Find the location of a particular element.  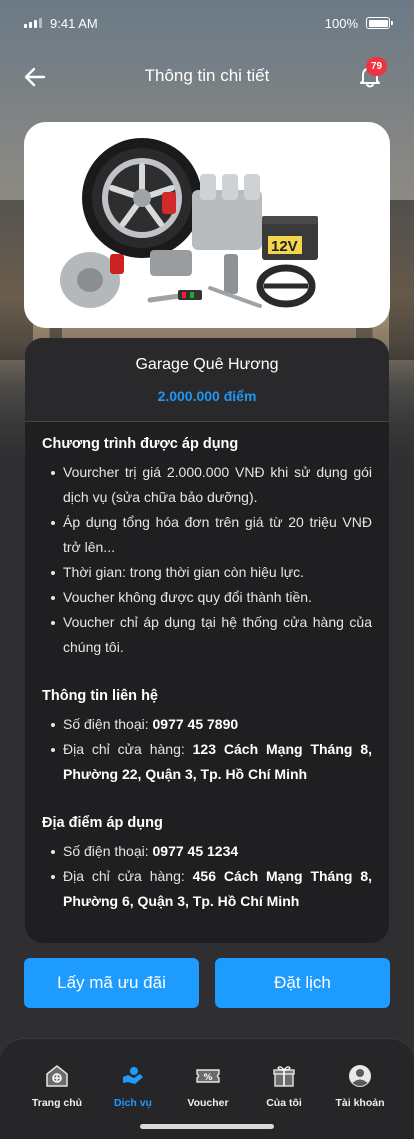

contact-phone: Số điện thoại: 0977 45 7890 is located at coordinates (207, 724).